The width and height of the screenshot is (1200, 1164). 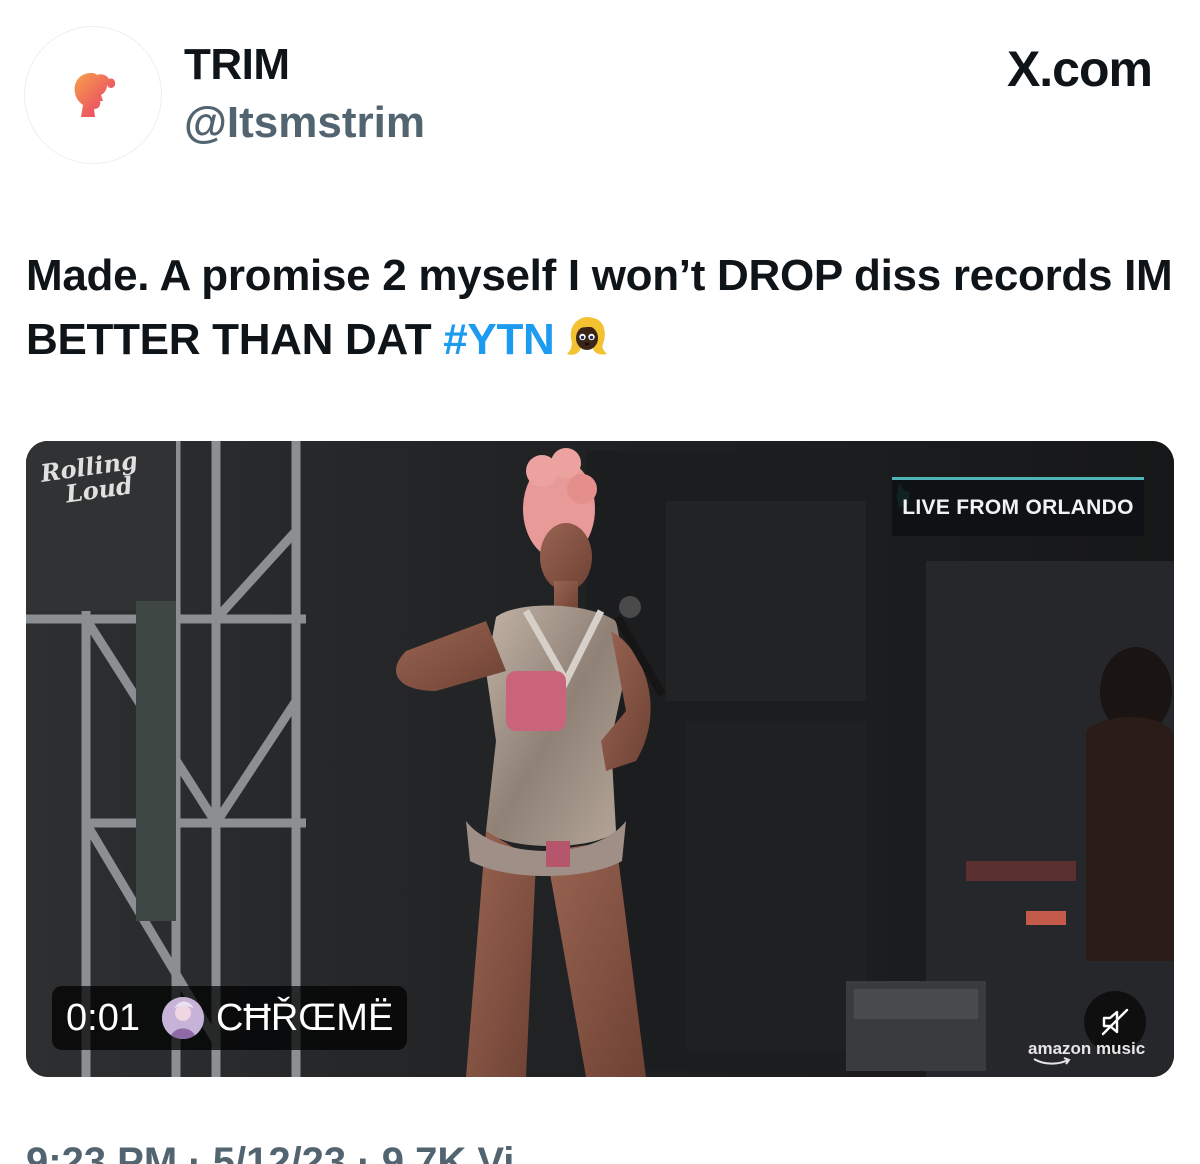 What do you see at coordinates (1115, 1022) in the screenshot?
I see `volume-muted-icon` at bounding box center [1115, 1022].